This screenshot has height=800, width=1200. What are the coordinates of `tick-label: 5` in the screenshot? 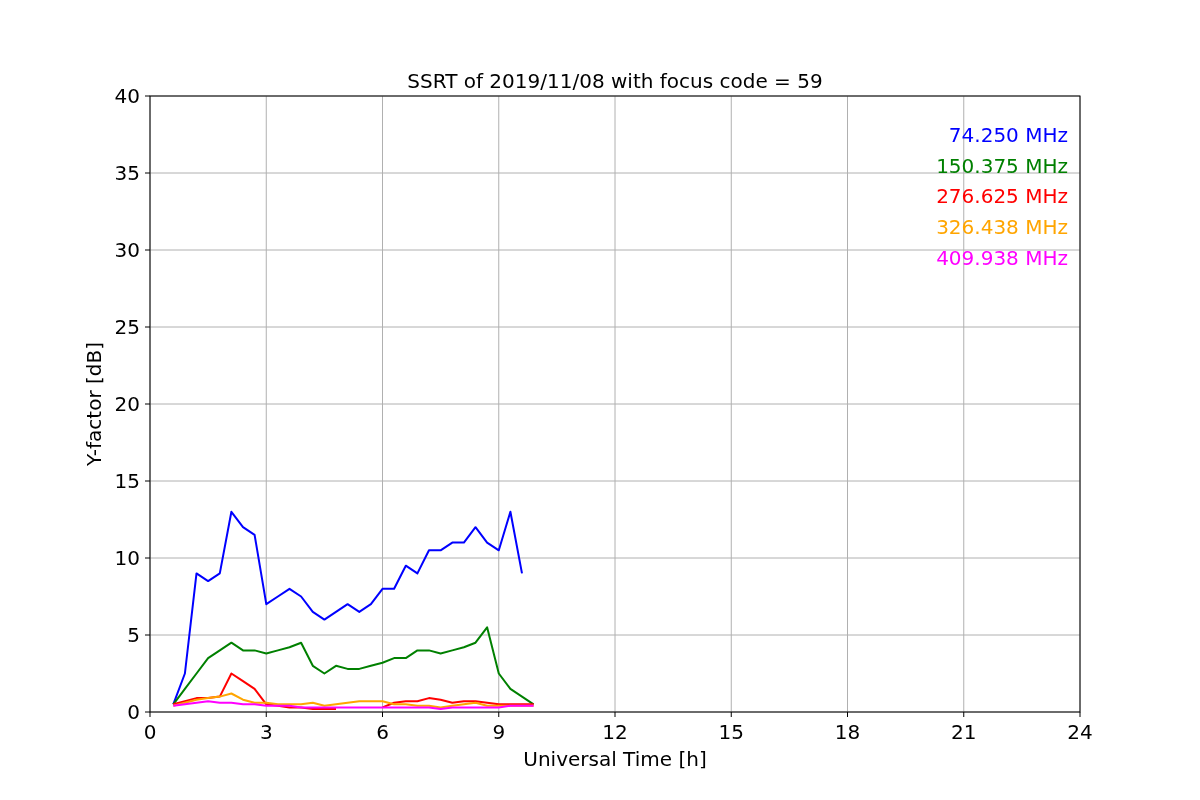 It's located at (133, 635).